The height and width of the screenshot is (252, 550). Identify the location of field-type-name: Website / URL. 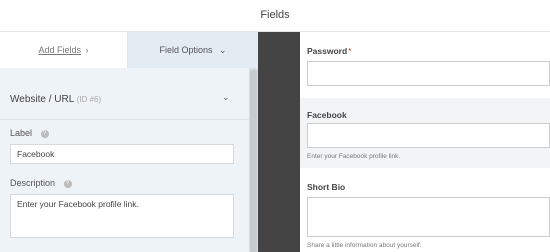
(42, 99).